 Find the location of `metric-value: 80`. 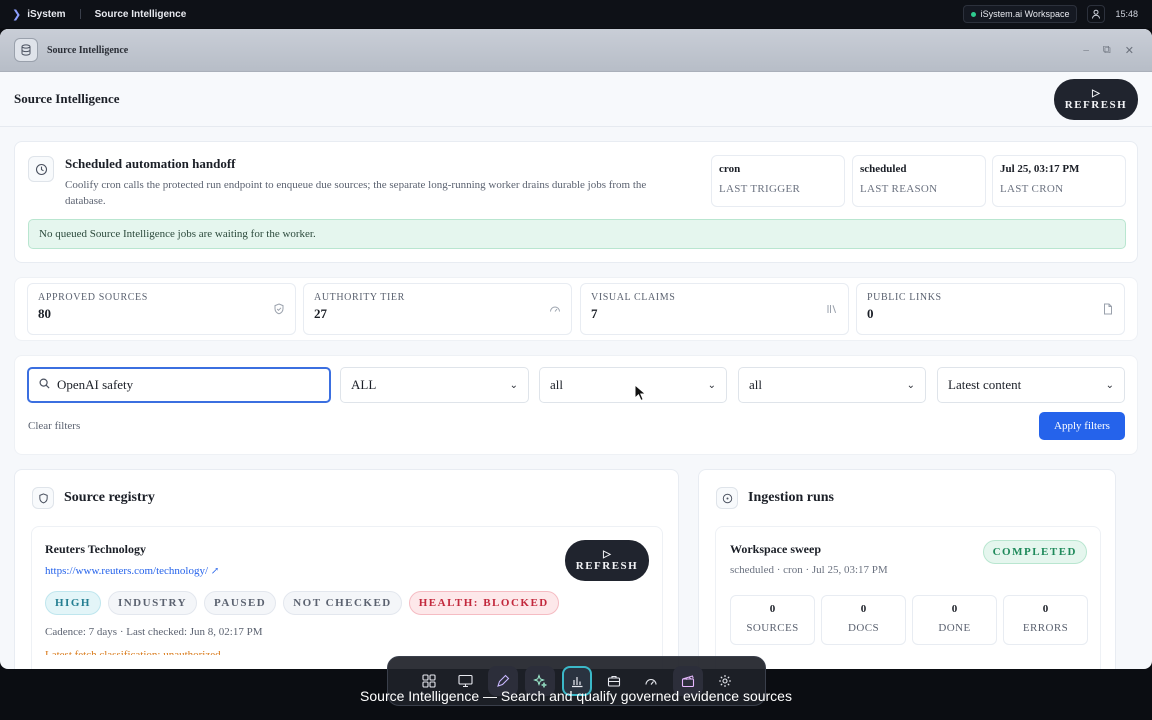

metric-value: 80 is located at coordinates (44, 313).